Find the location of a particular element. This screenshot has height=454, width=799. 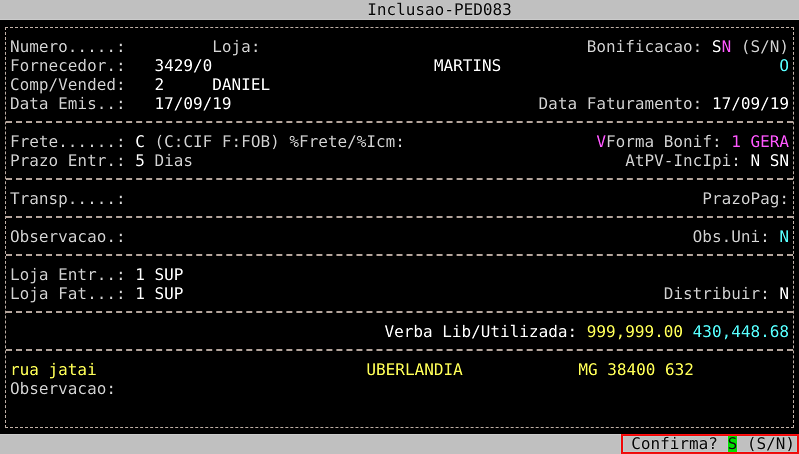

field-label: Fornecedor.: is located at coordinates (68, 65).